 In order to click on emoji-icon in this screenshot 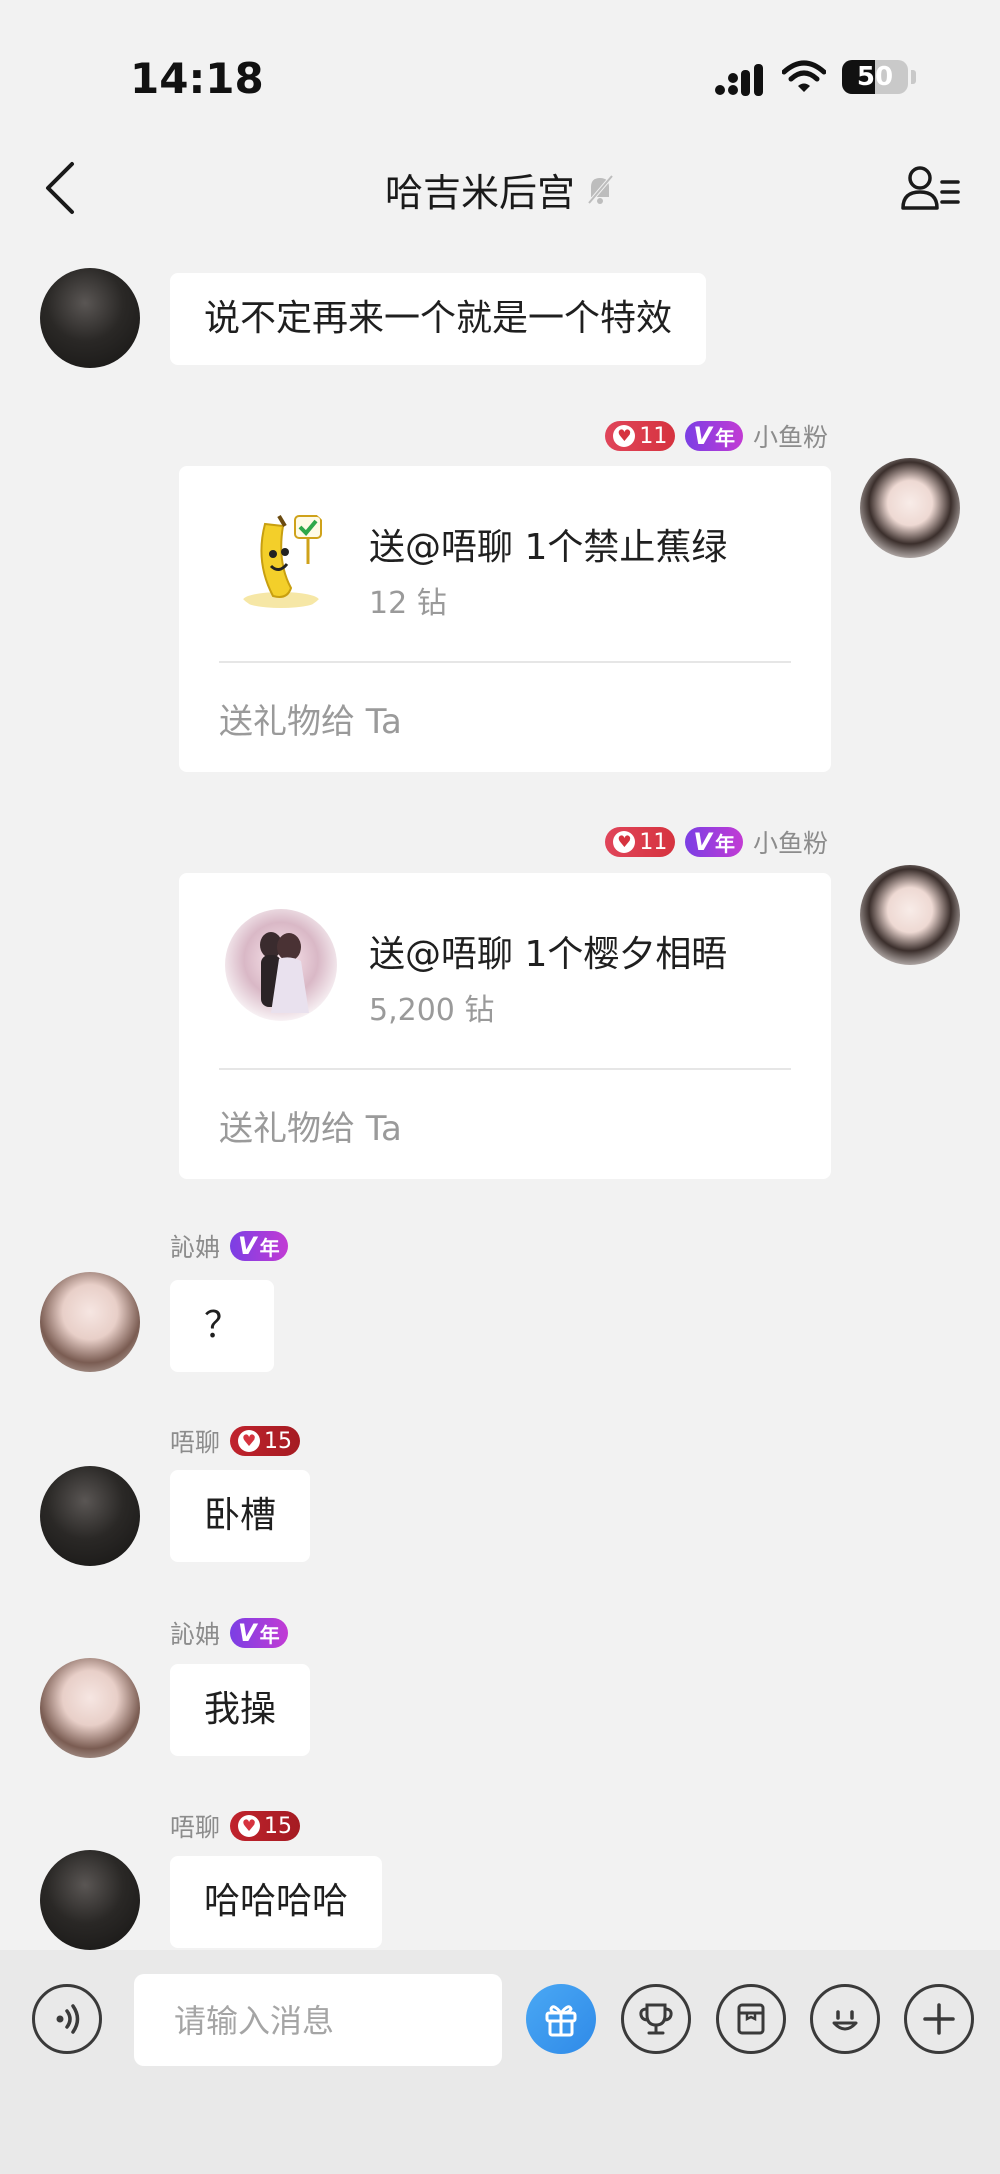, I will do `click(845, 2020)`.